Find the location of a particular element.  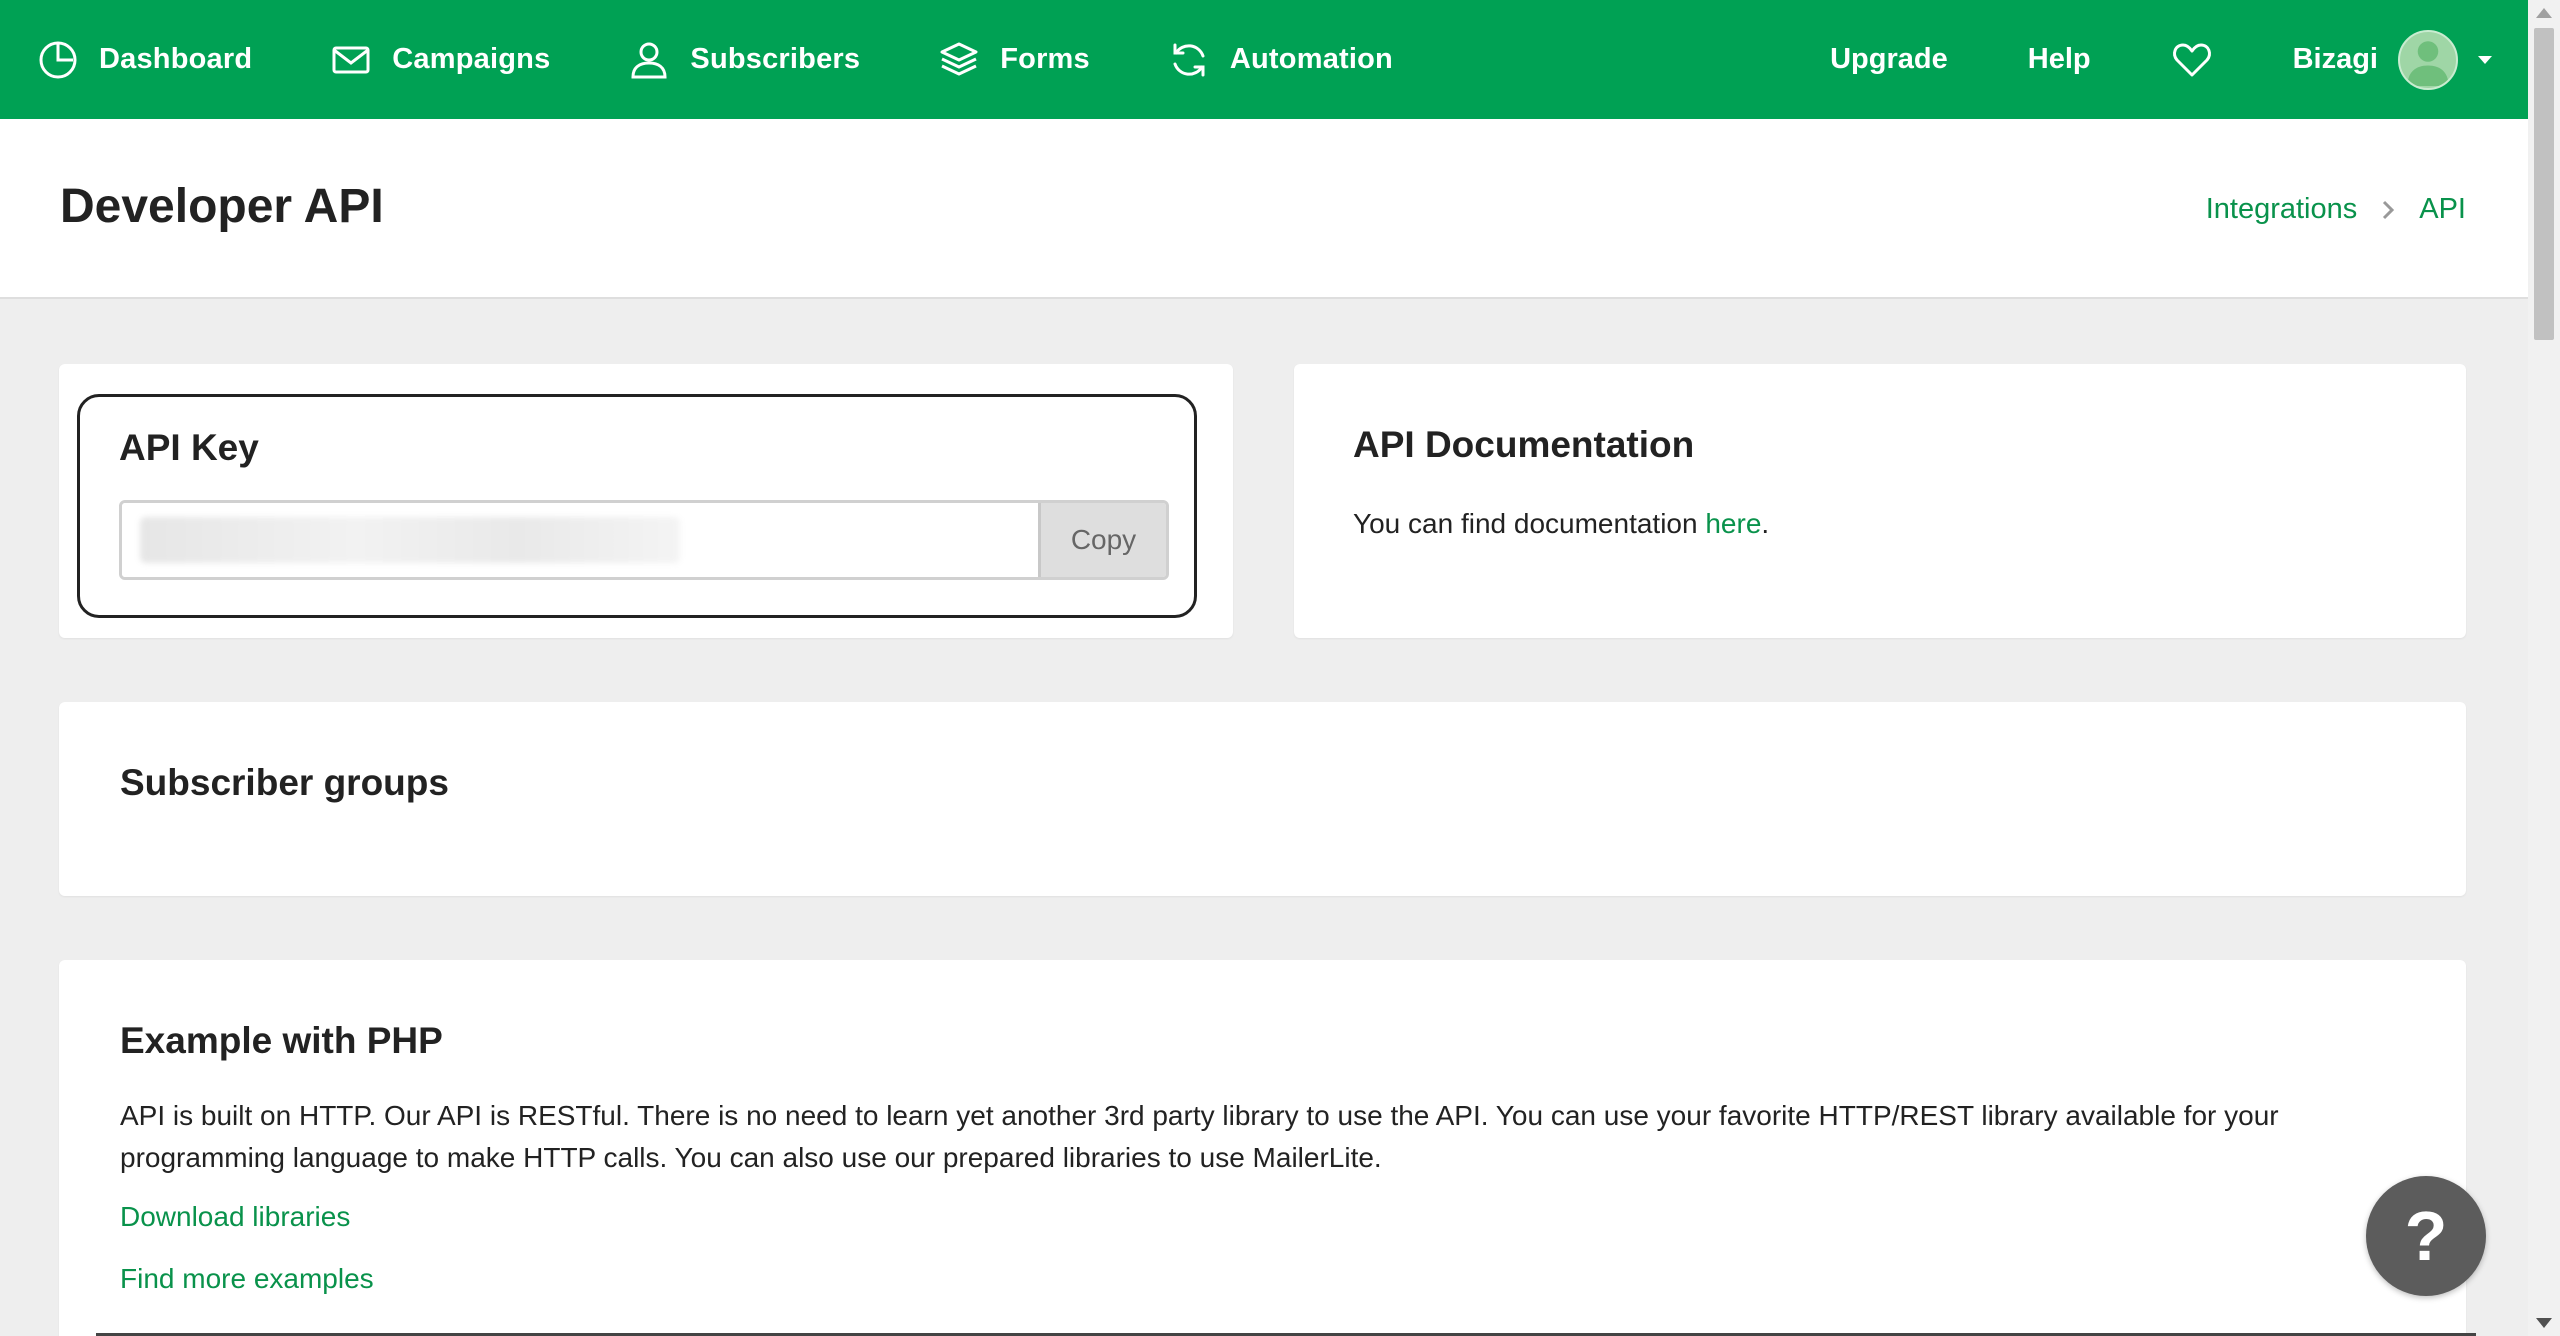

api-documentation-title: API Documentation is located at coordinates (1524, 444).